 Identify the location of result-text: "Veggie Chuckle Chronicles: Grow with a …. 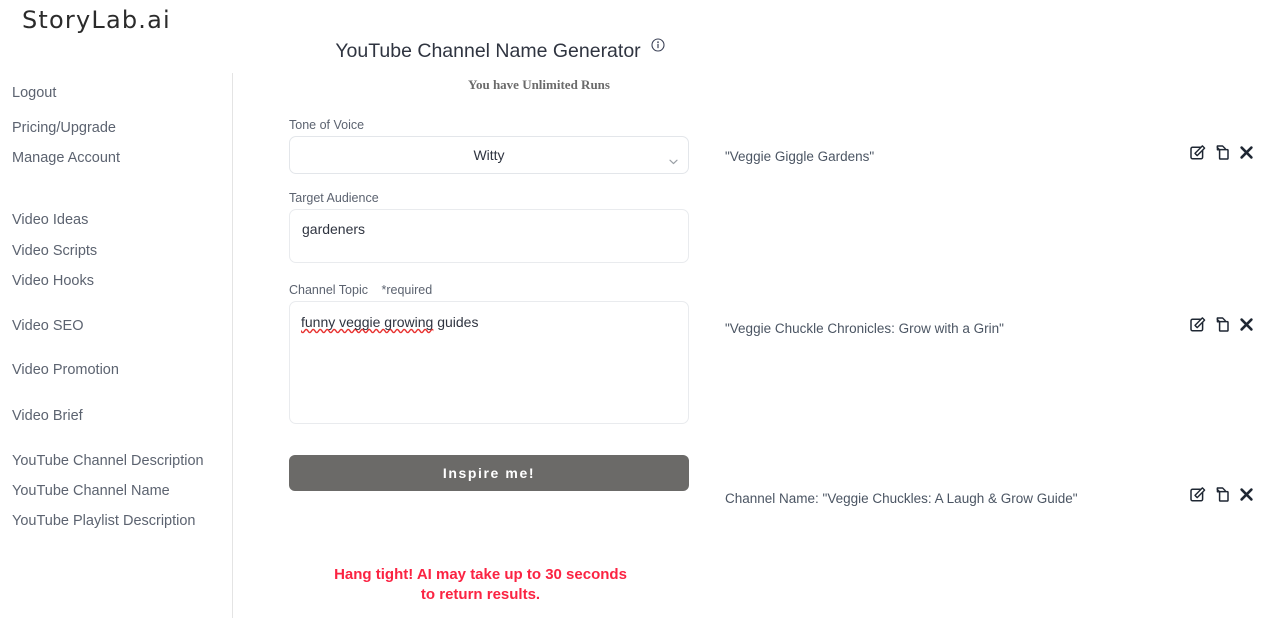
(864, 328).